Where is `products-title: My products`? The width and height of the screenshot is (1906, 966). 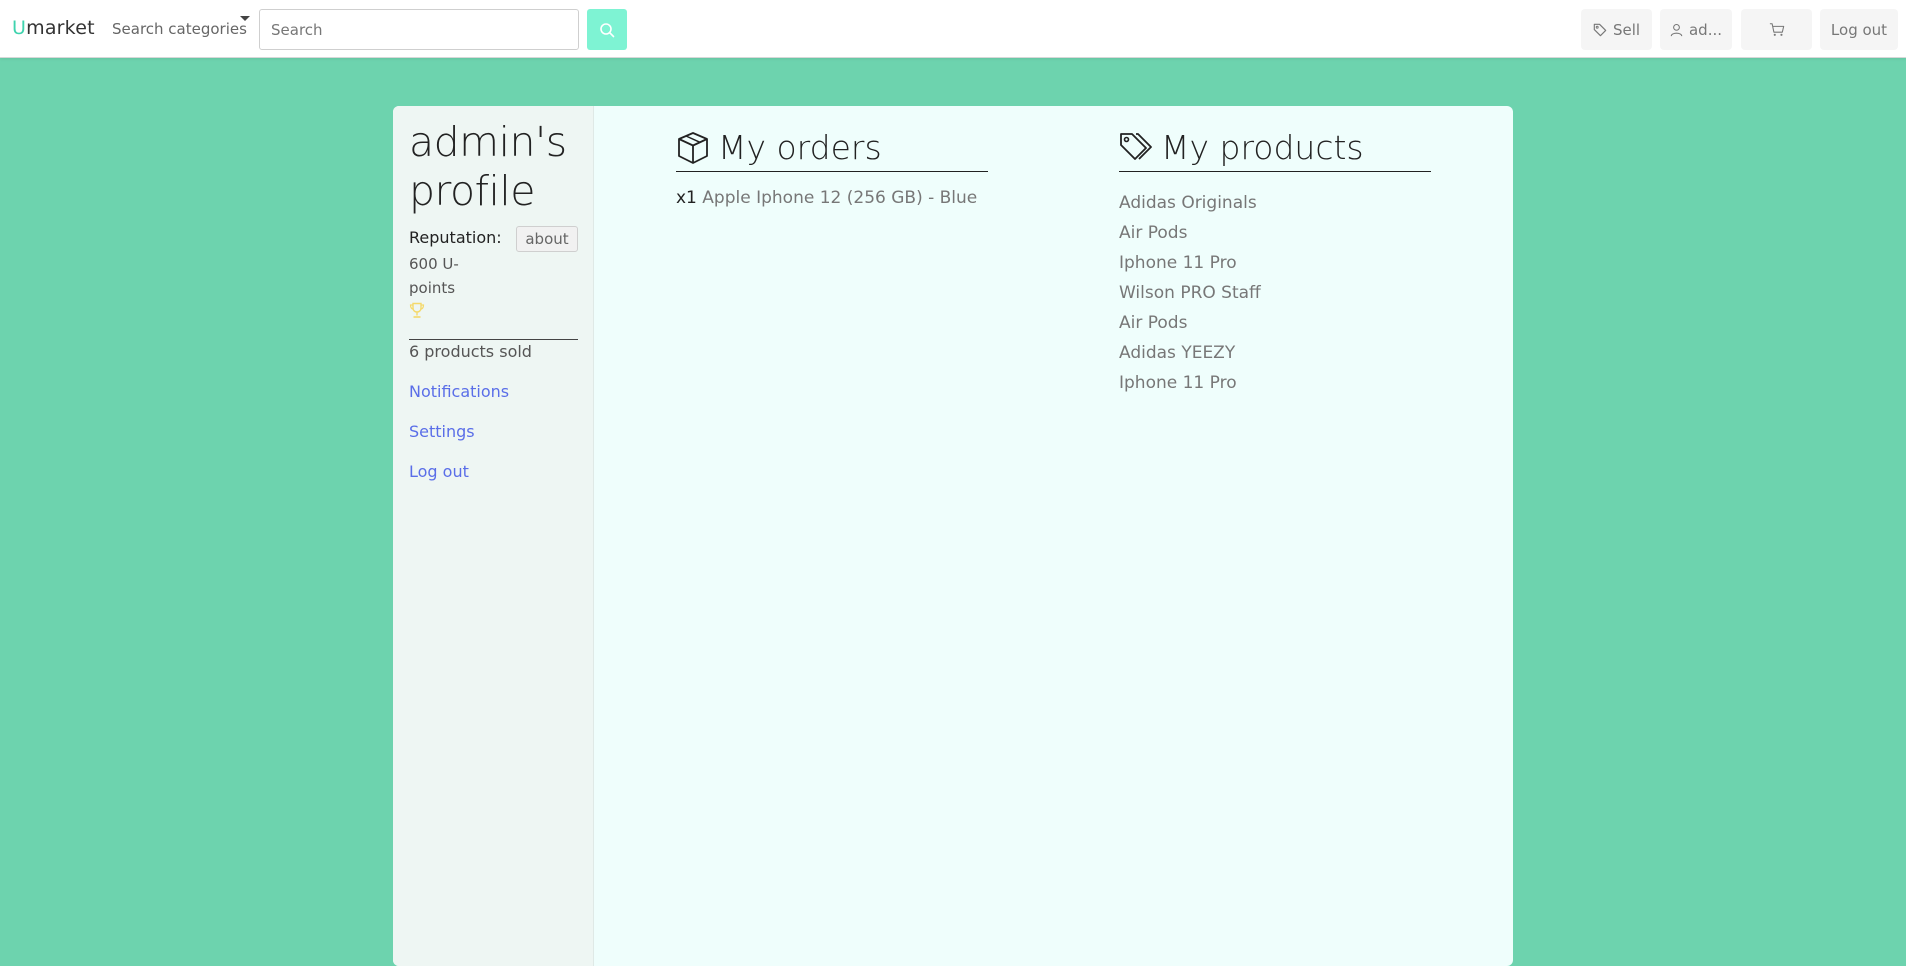
products-title: My products is located at coordinates (1262, 147).